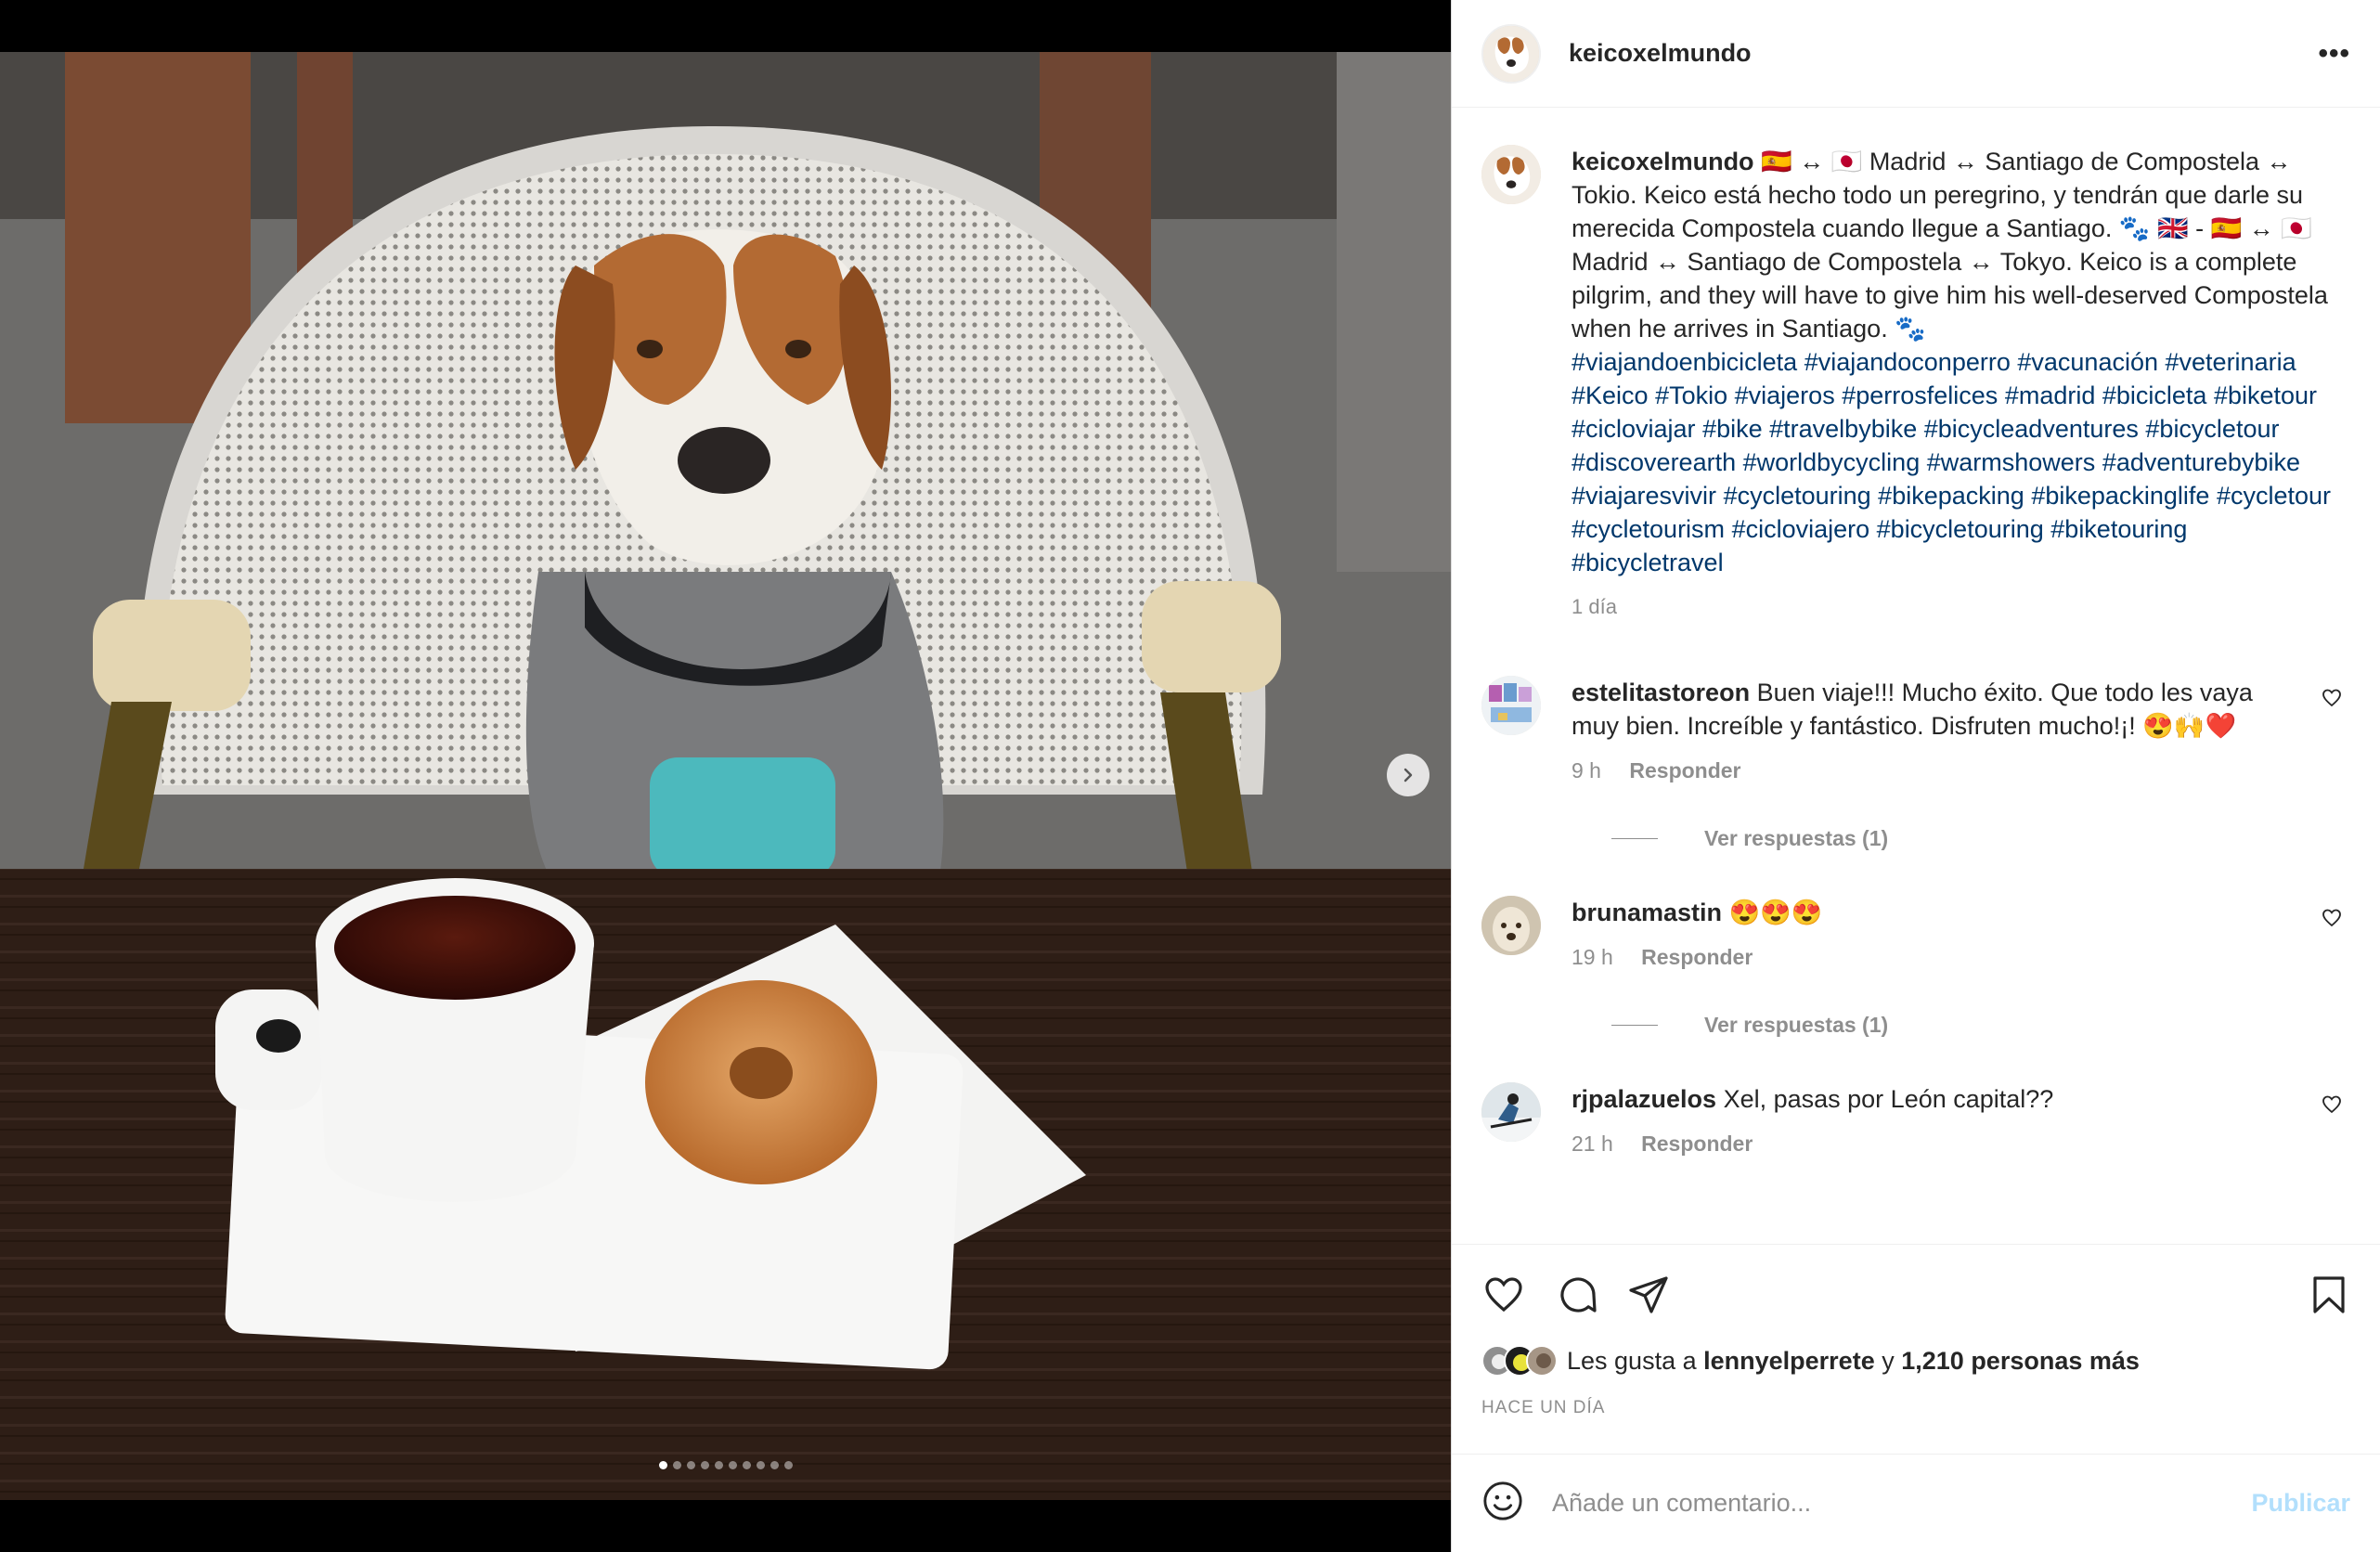  Describe the element at coordinates (1938, 1143) in the screenshot. I see `comment-meta: 21 h Responder` at that location.